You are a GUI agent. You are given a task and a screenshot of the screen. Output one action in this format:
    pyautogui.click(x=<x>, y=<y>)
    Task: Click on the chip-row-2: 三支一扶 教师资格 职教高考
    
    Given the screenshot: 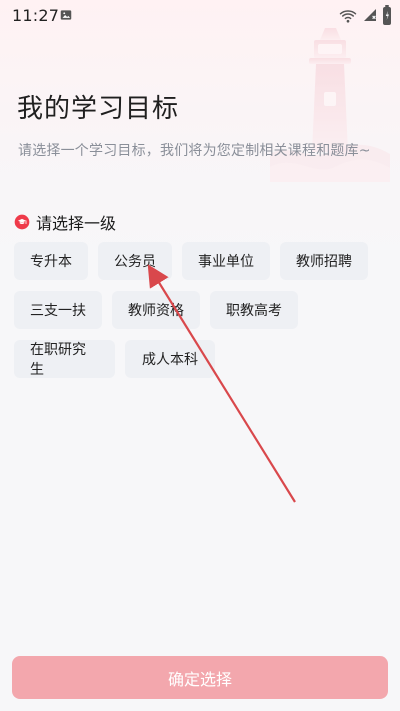 What is the action you would take?
    pyautogui.click(x=200, y=310)
    